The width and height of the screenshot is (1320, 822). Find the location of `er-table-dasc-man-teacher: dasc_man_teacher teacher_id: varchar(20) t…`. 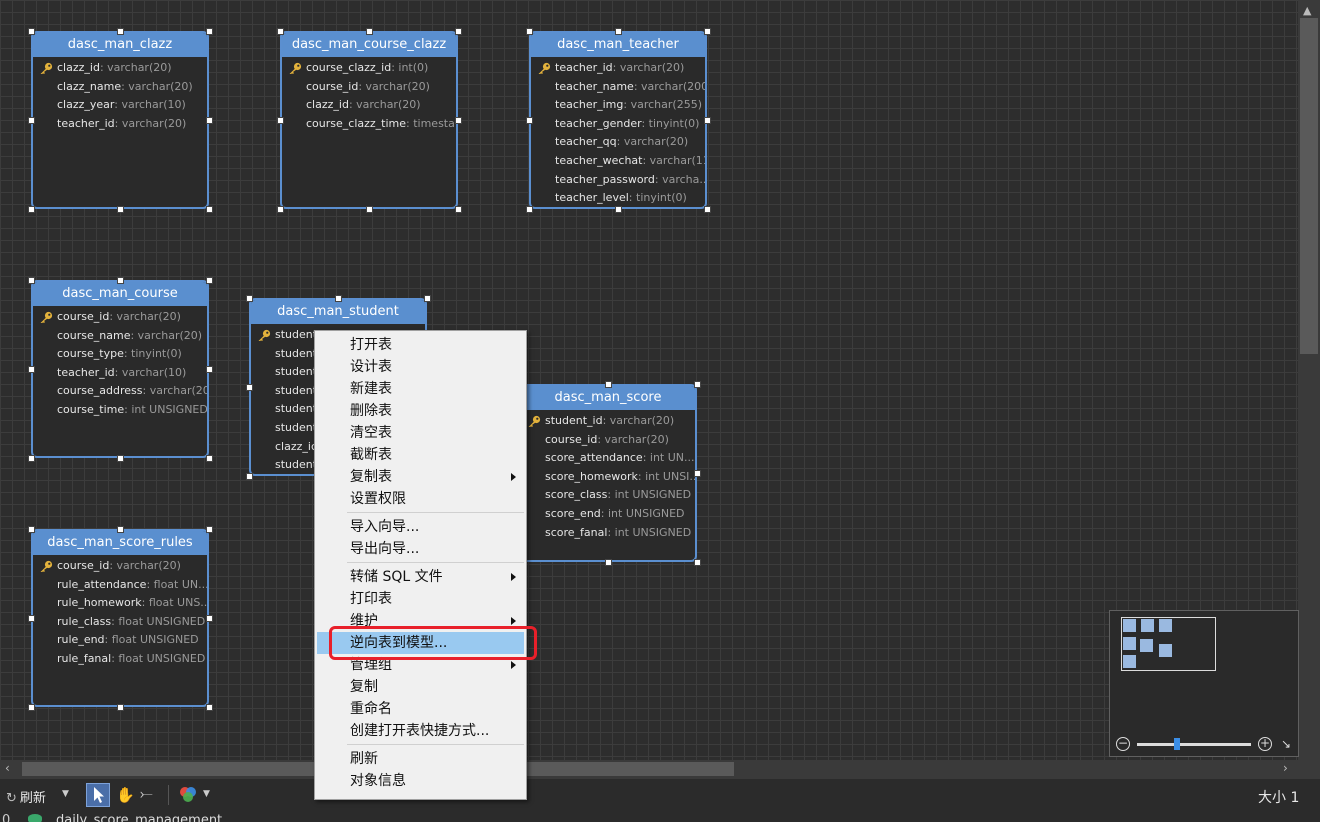

er-table-dasc-man-teacher: dasc_man_teacher teacher_id: varchar(20) t… is located at coordinates (618, 120).